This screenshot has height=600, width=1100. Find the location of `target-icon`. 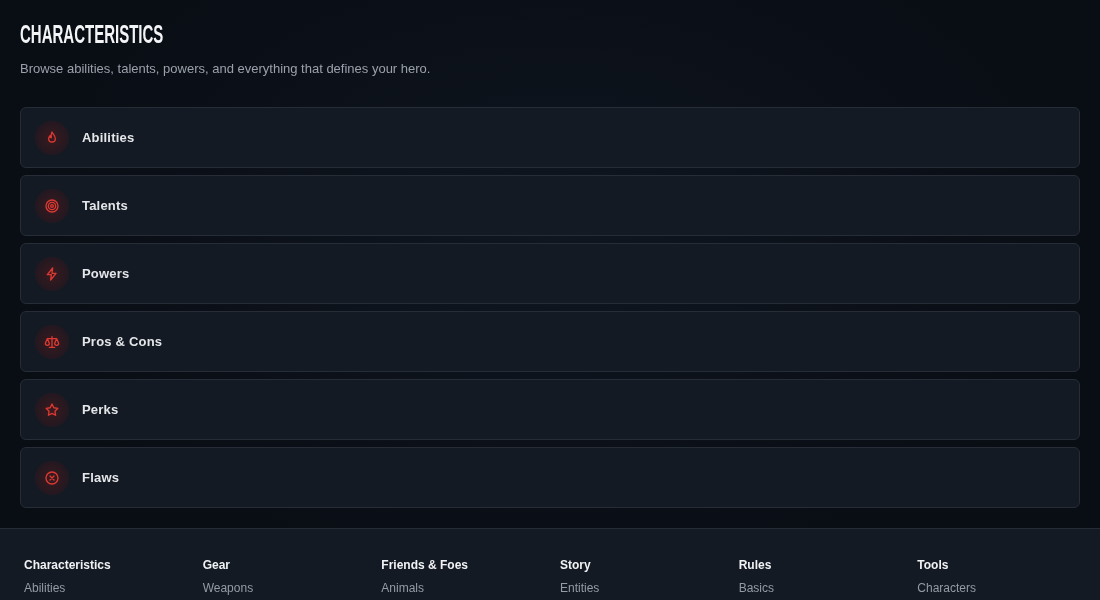

target-icon is located at coordinates (52, 205).